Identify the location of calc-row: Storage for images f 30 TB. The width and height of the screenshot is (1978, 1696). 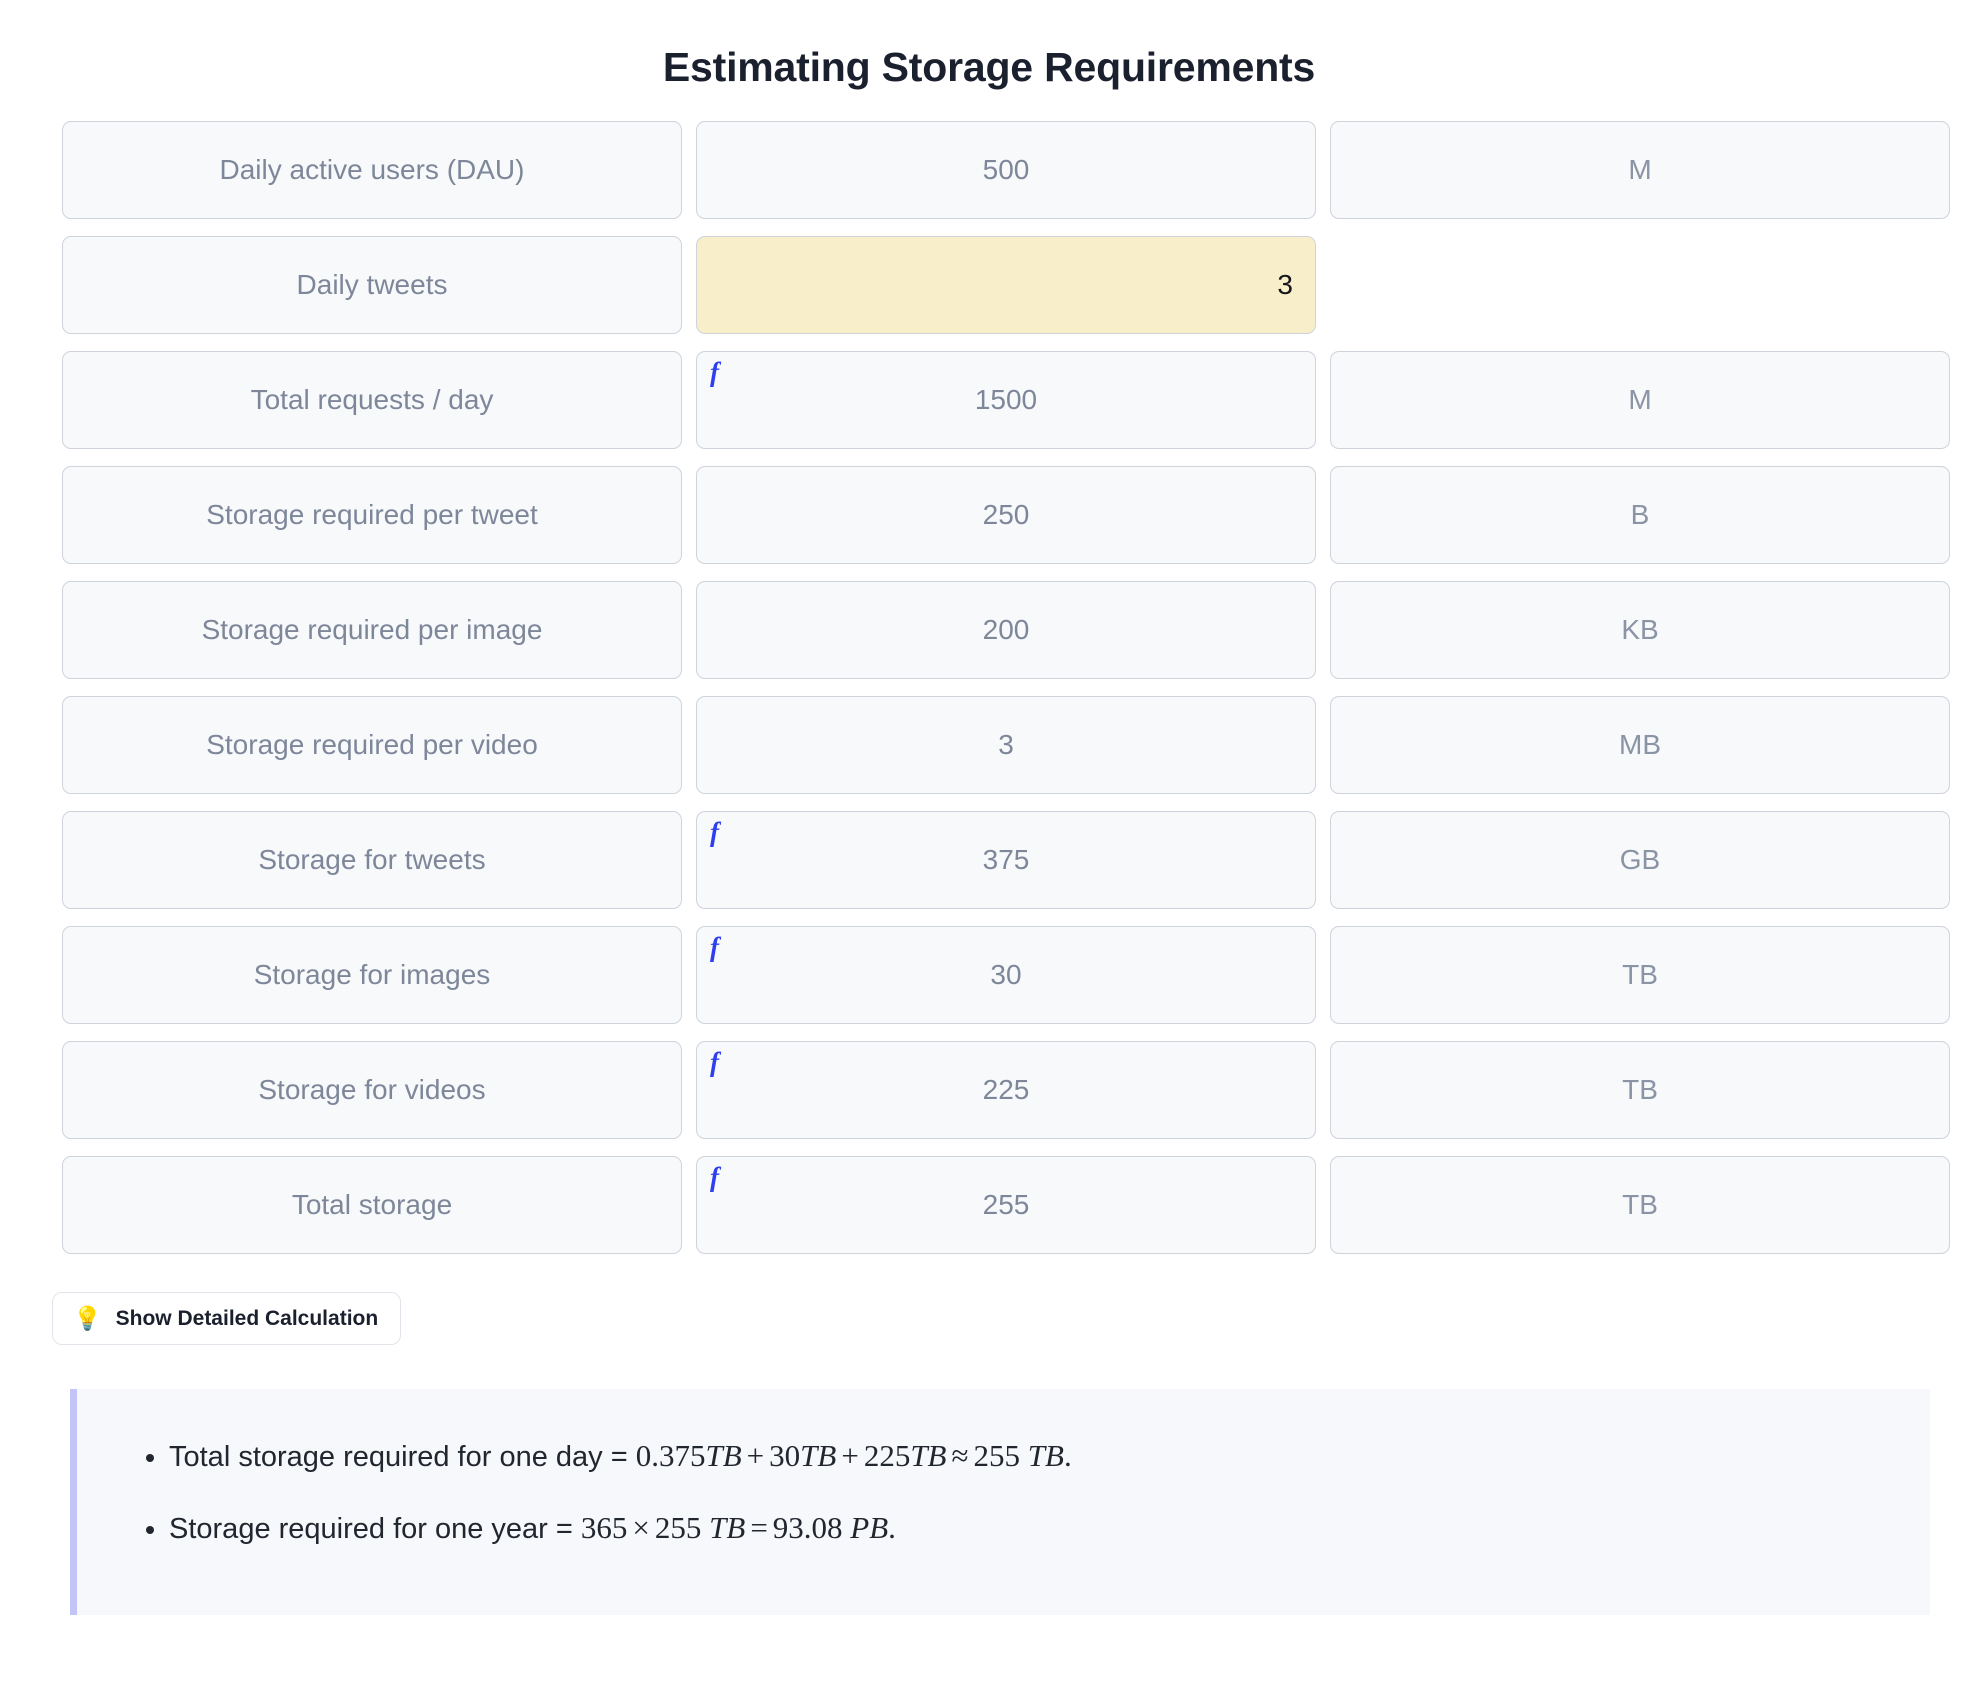
(1006, 975).